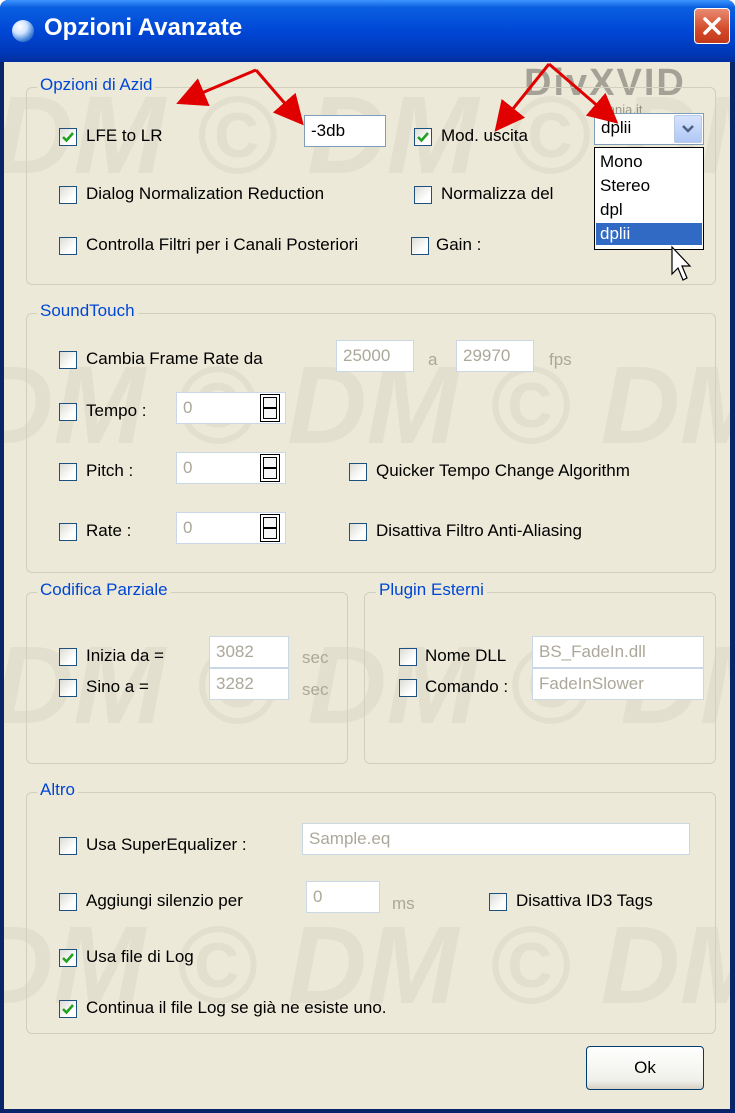 This screenshot has width=735, height=1113. What do you see at coordinates (110, 470) in the screenshot?
I see `pitch-label: Pitch :` at bounding box center [110, 470].